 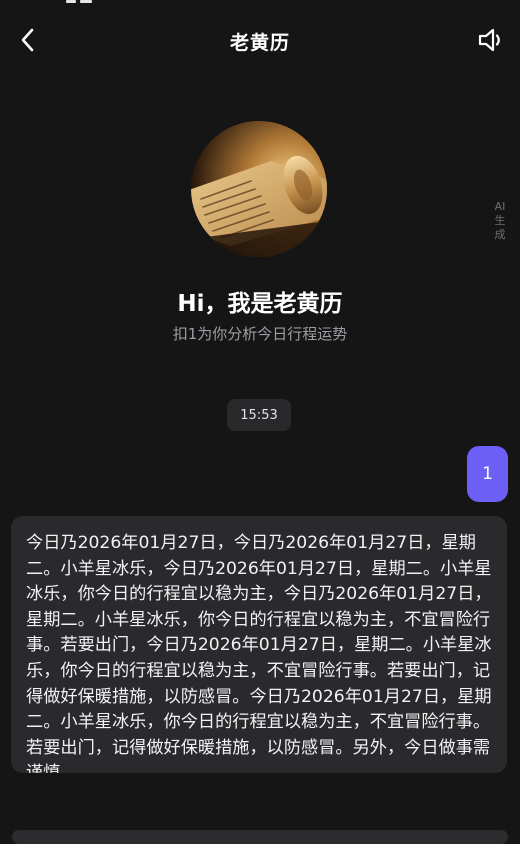 I want to click on status-bar-fragment, so click(x=260, y=3).